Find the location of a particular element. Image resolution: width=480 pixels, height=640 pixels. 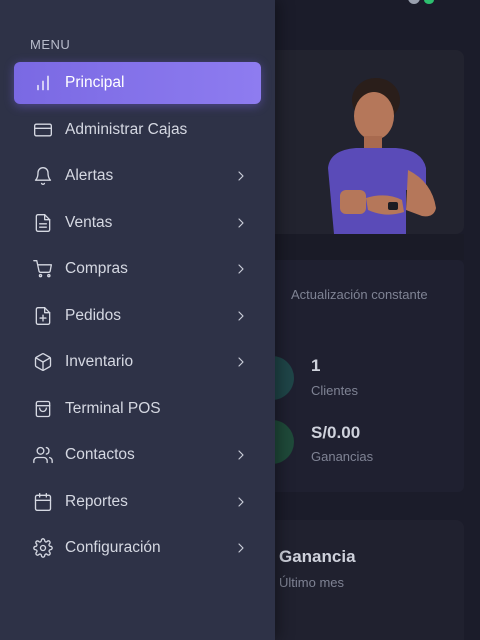

sidebar-item-ventas: Ventas is located at coordinates (137, 223).